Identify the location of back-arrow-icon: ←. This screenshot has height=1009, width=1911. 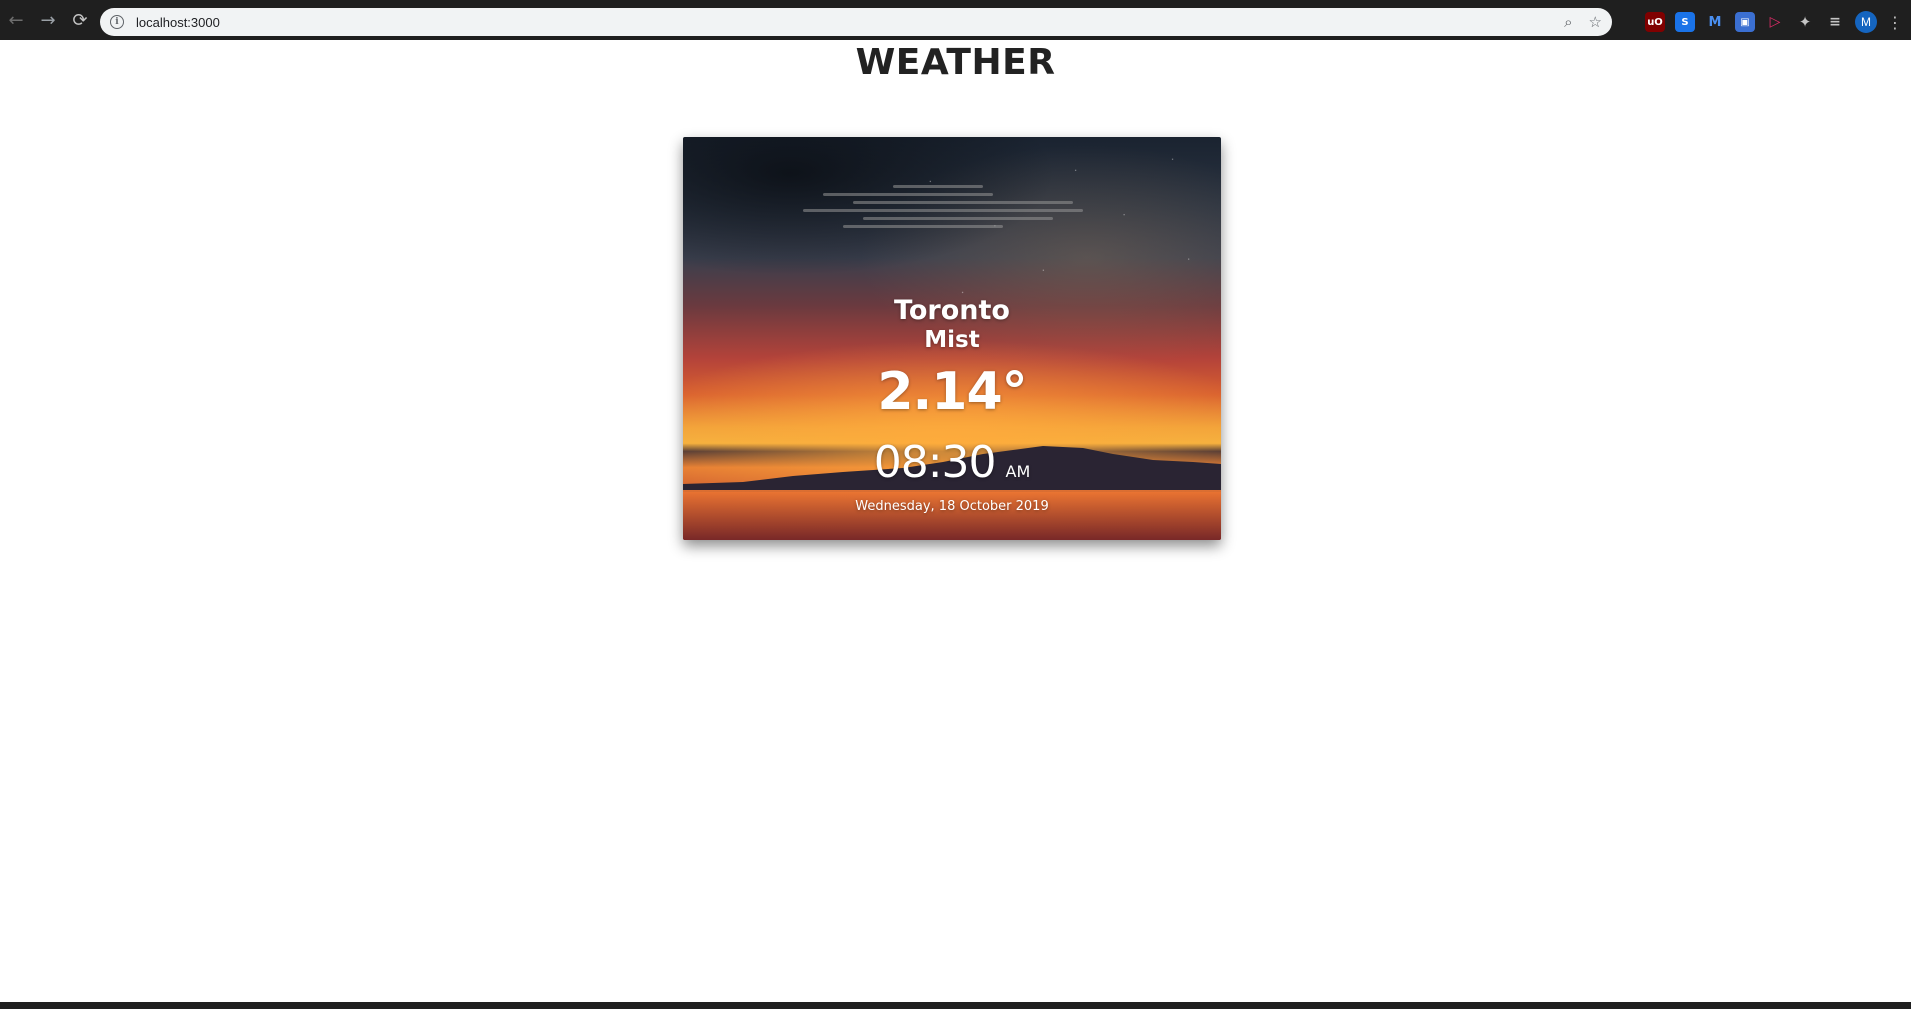
(16, 20).